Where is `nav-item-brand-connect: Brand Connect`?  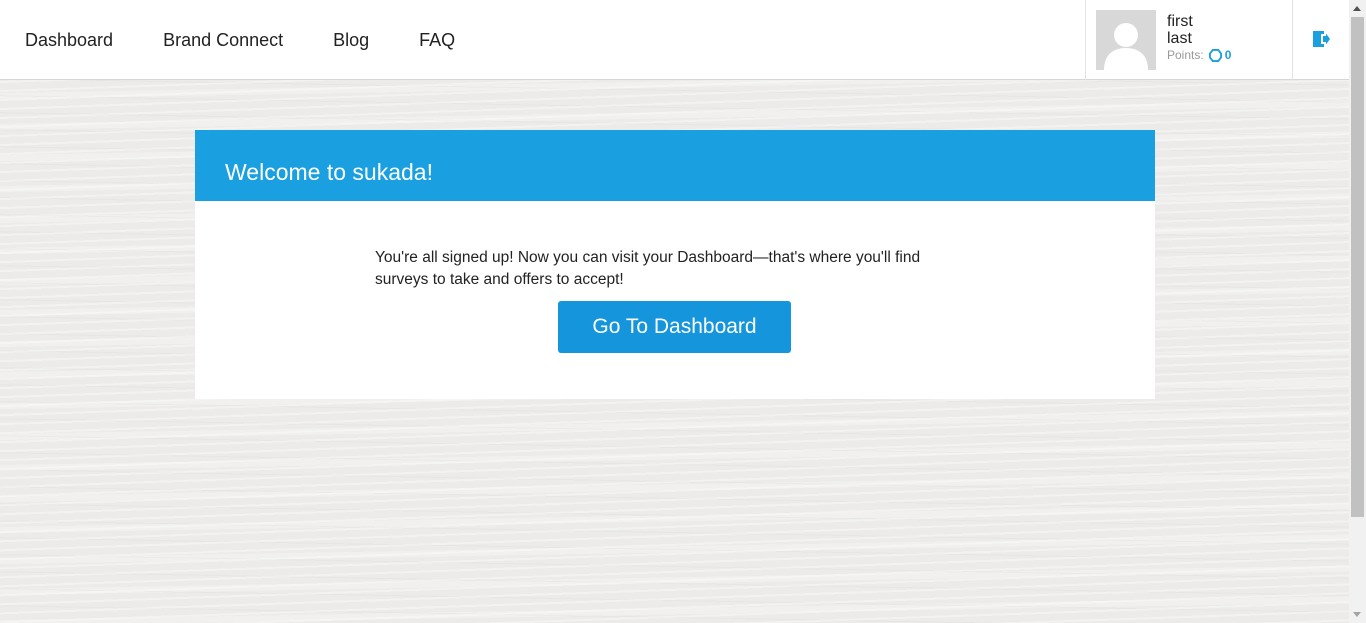
nav-item-brand-connect: Brand Connect is located at coordinates (223, 40).